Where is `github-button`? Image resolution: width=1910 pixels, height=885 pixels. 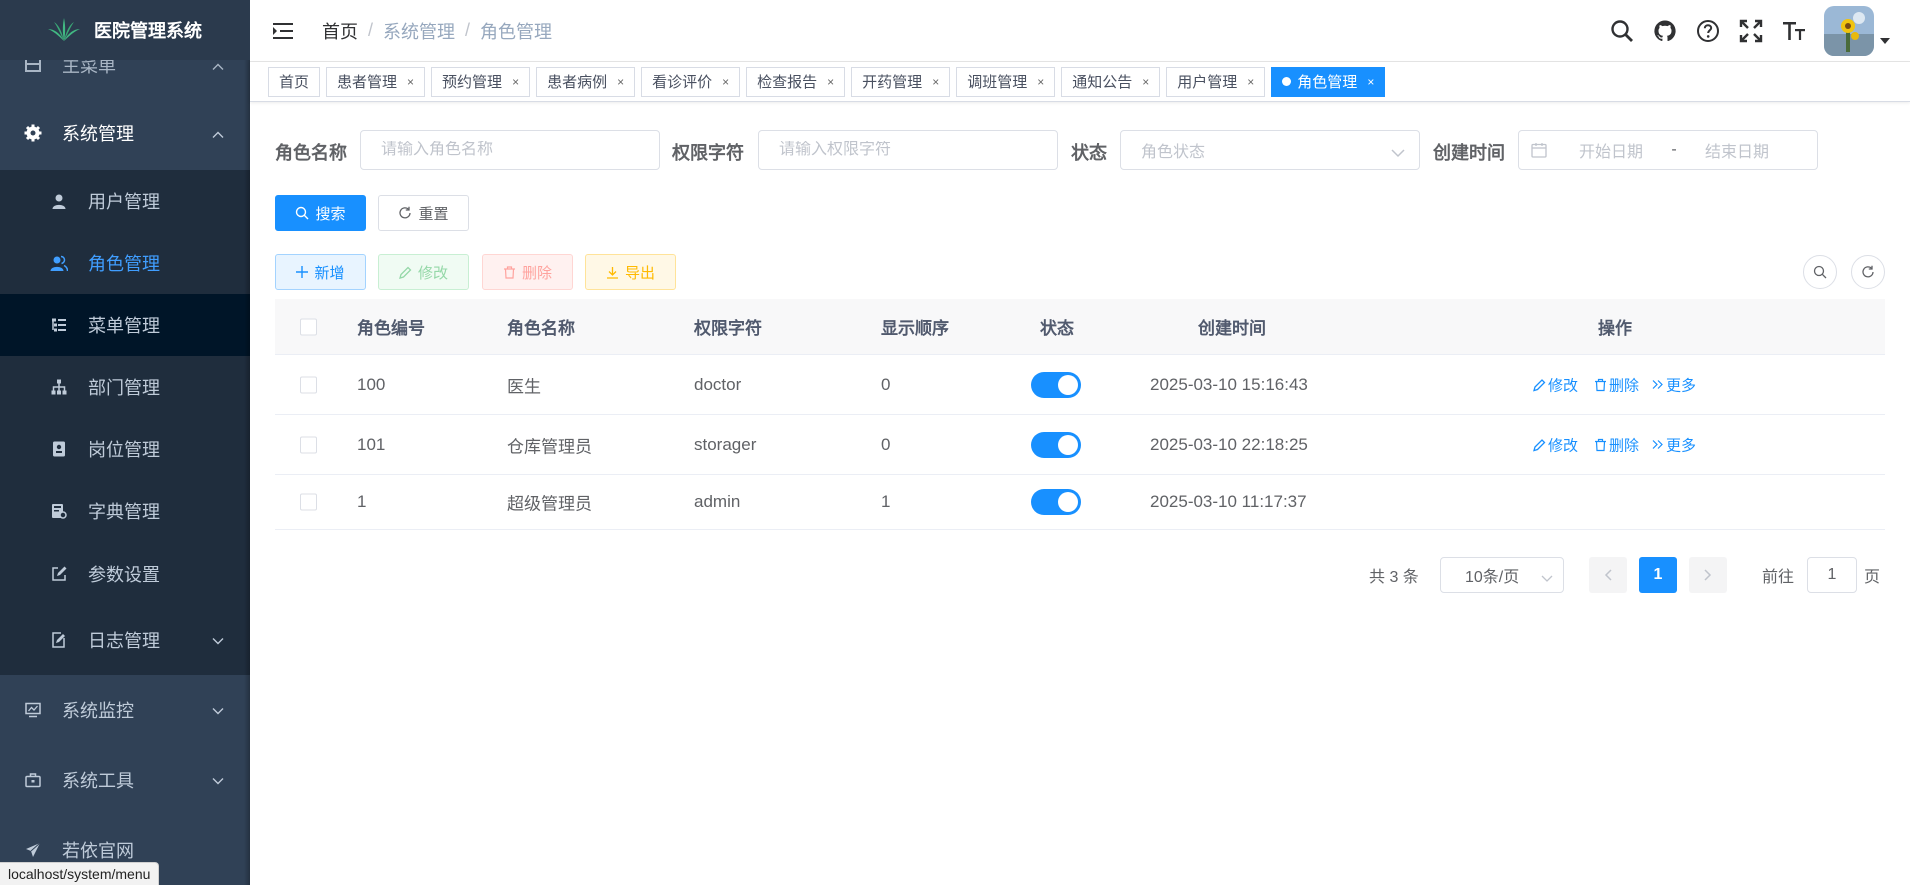
github-button is located at coordinates (1665, 31).